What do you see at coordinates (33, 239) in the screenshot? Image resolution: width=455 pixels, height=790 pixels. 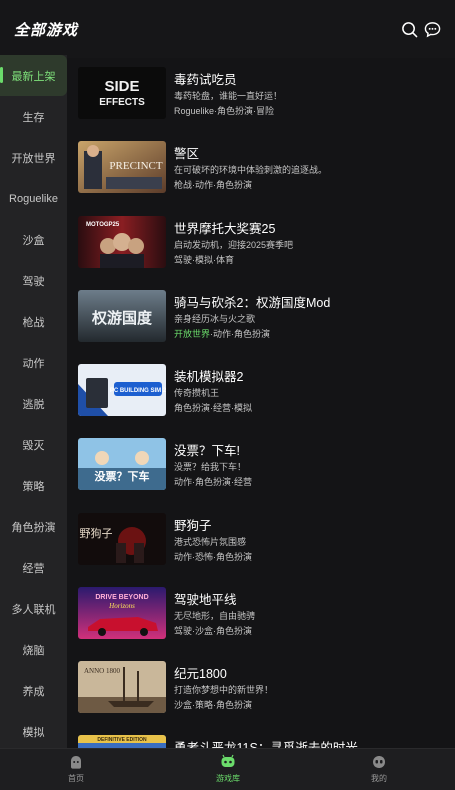 I see `sidebar-item-sandbox: 沙盒` at bounding box center [33, 239].